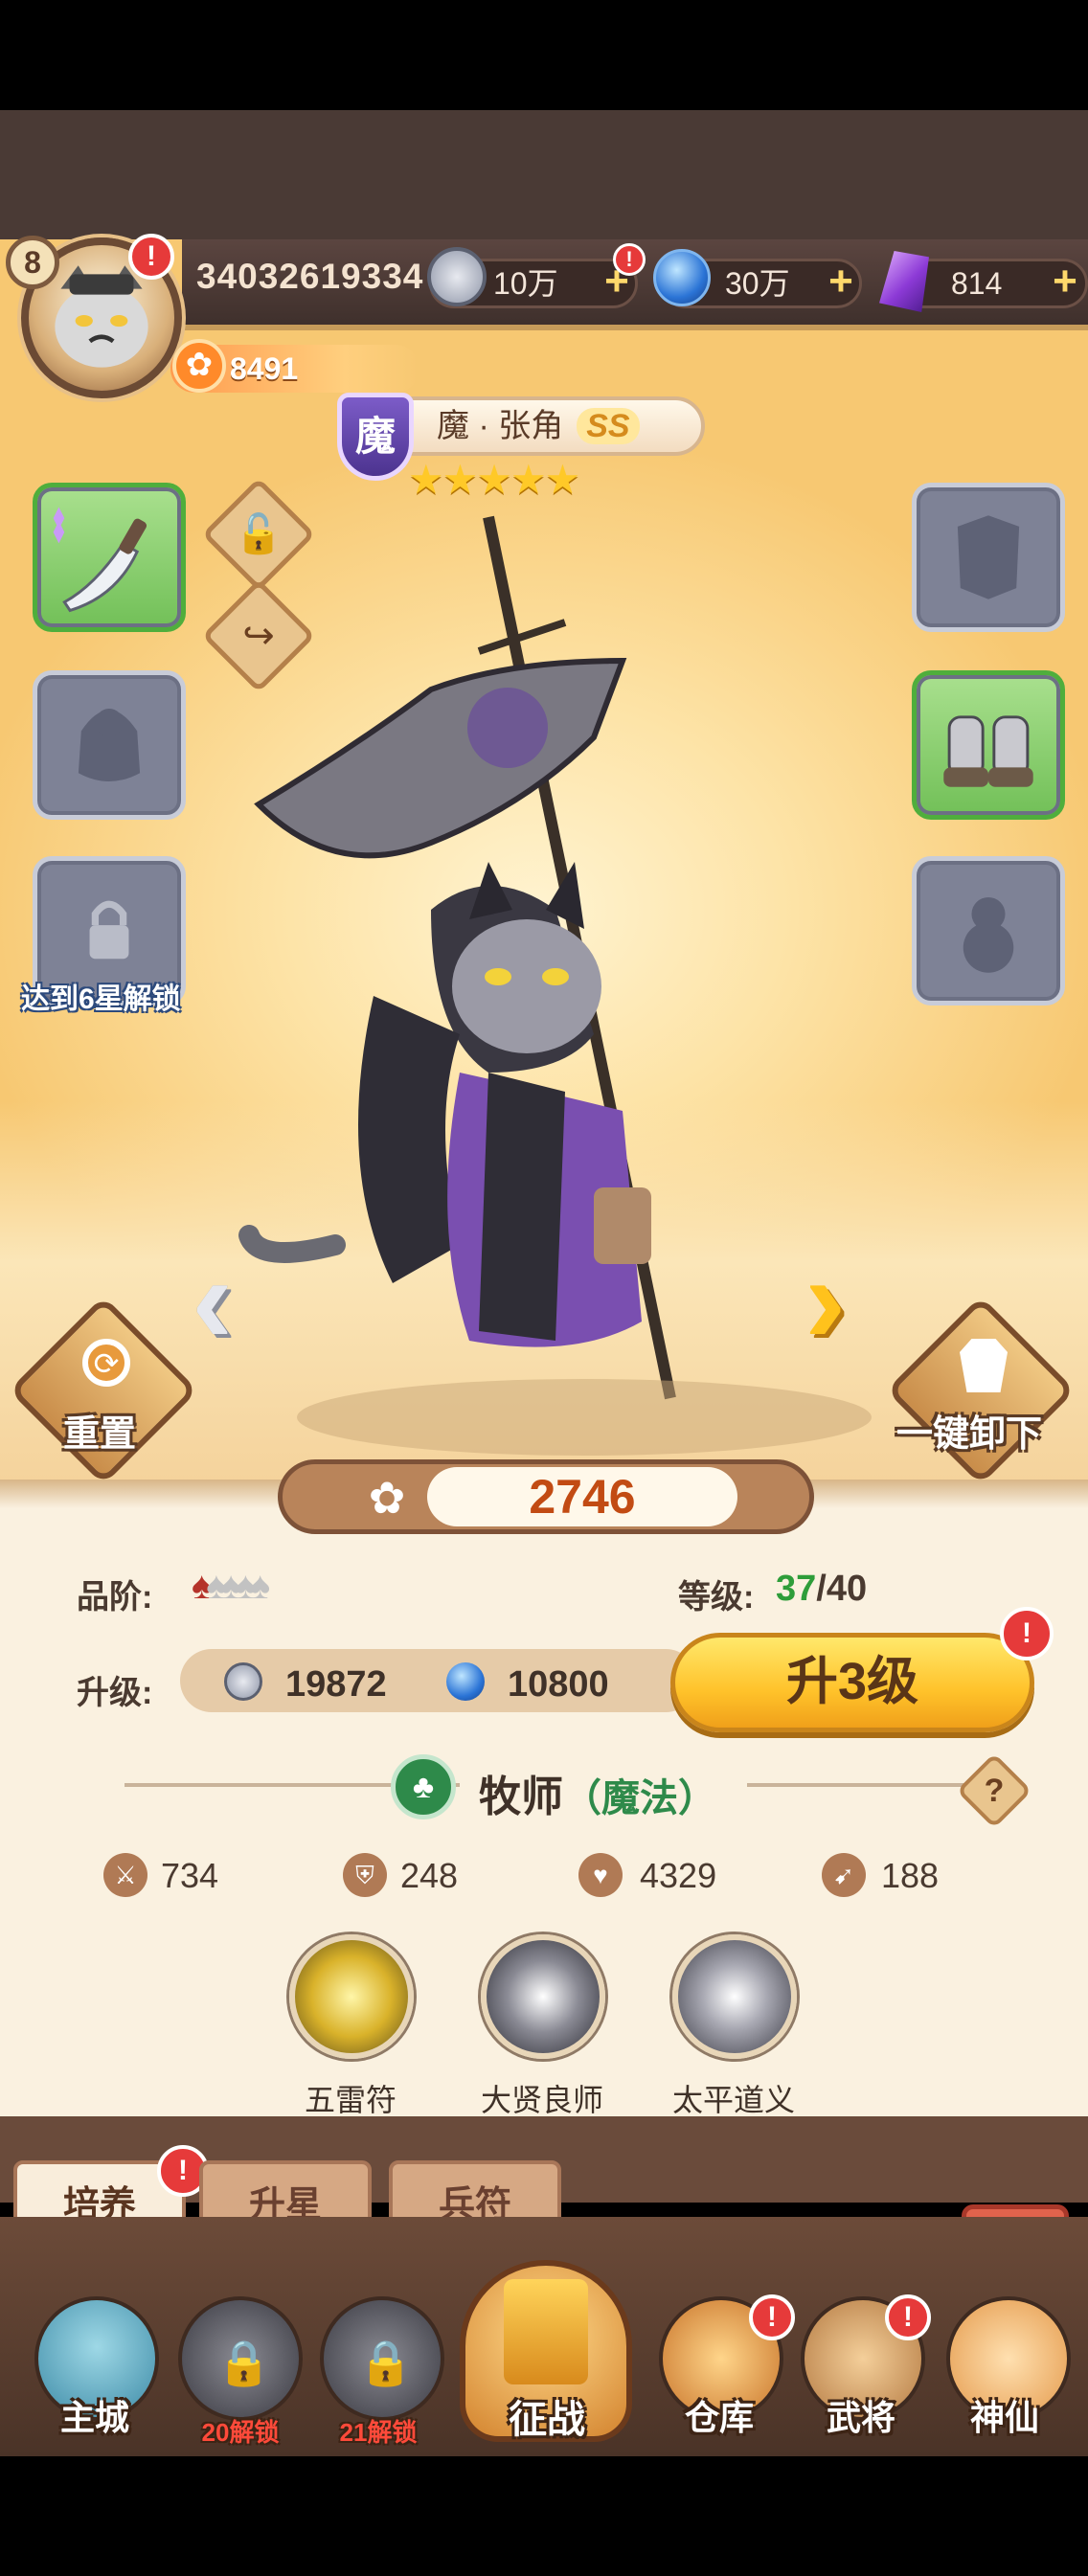 This screenshot has width=1088, height=2576. I want to click on add-gem-icon: +, so click(1065, 282).